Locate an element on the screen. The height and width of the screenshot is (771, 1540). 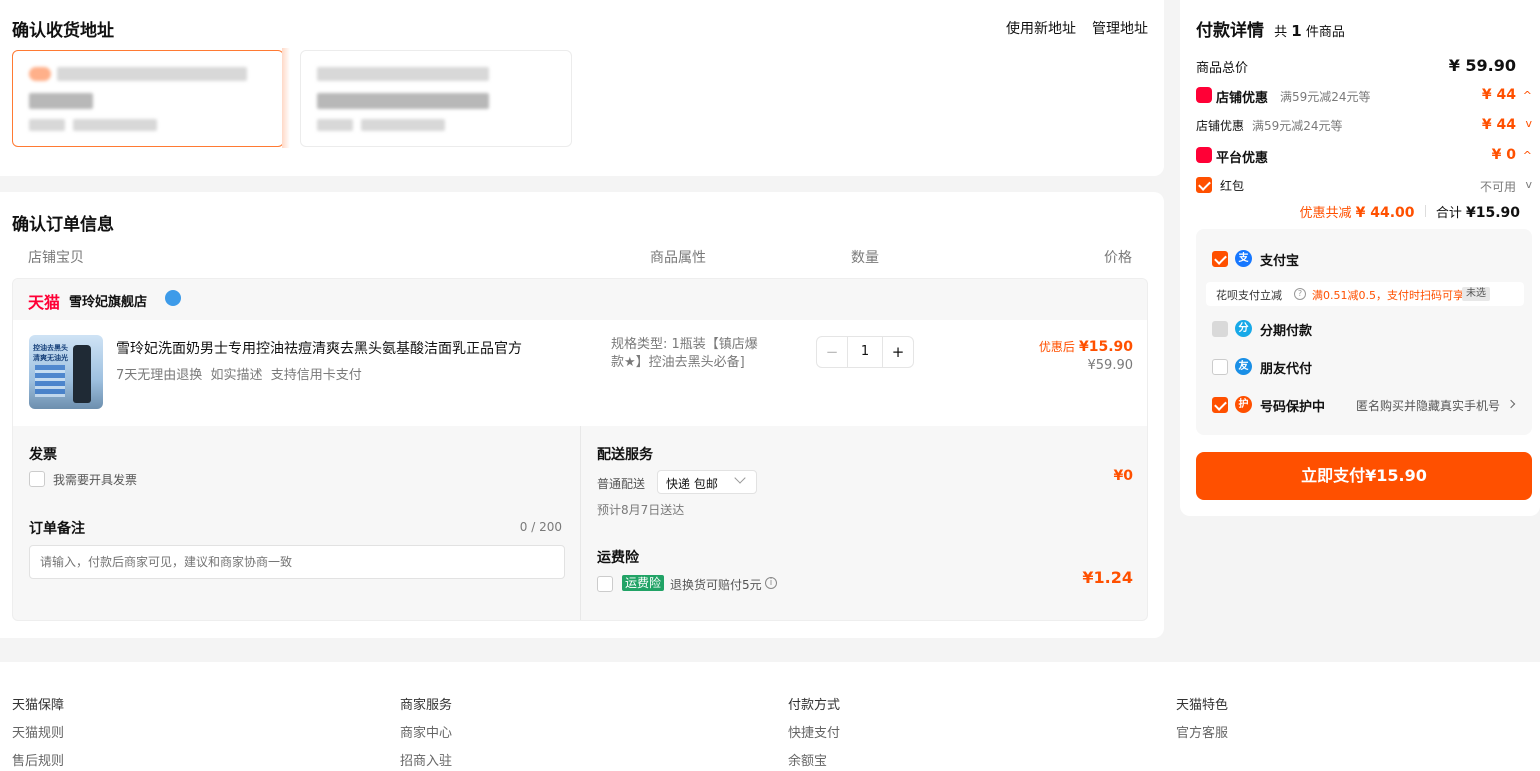
product-name: 雪玲妃洗面奶男士专用控油祛痘清爽去黑头氨基酸洁面乳正品官方 is located at coordinates (319, 348).